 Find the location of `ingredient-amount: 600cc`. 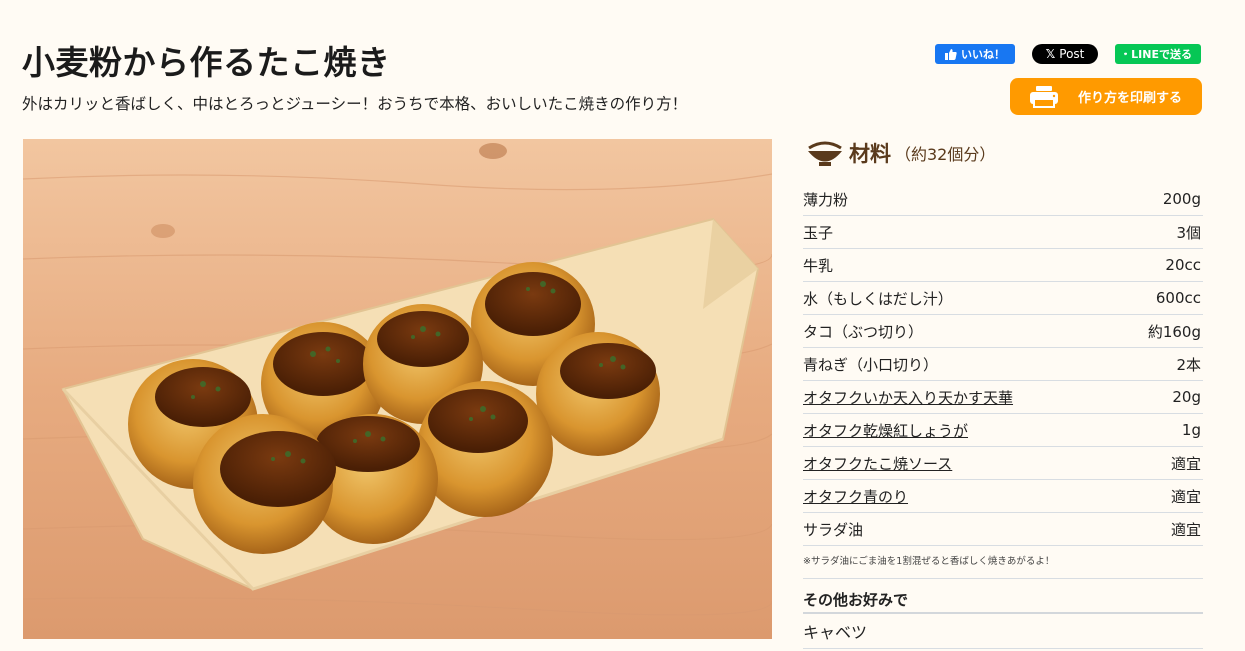

ingredient-amount: 600cc is located at coordinates (1178, 298).